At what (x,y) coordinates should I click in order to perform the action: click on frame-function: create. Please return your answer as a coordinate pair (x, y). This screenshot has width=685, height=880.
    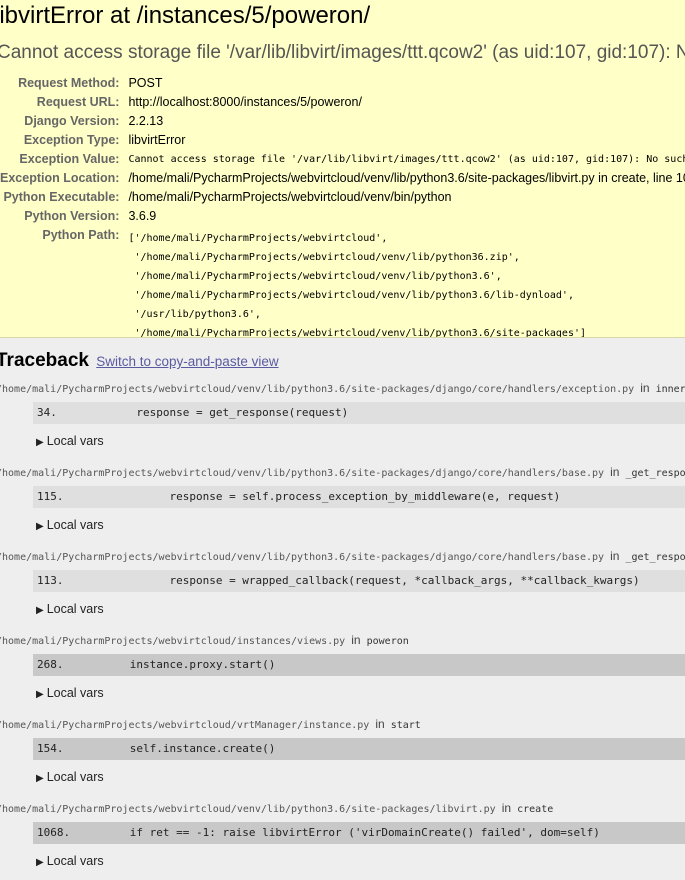
    Looking at the image, I should click on (535, 809).